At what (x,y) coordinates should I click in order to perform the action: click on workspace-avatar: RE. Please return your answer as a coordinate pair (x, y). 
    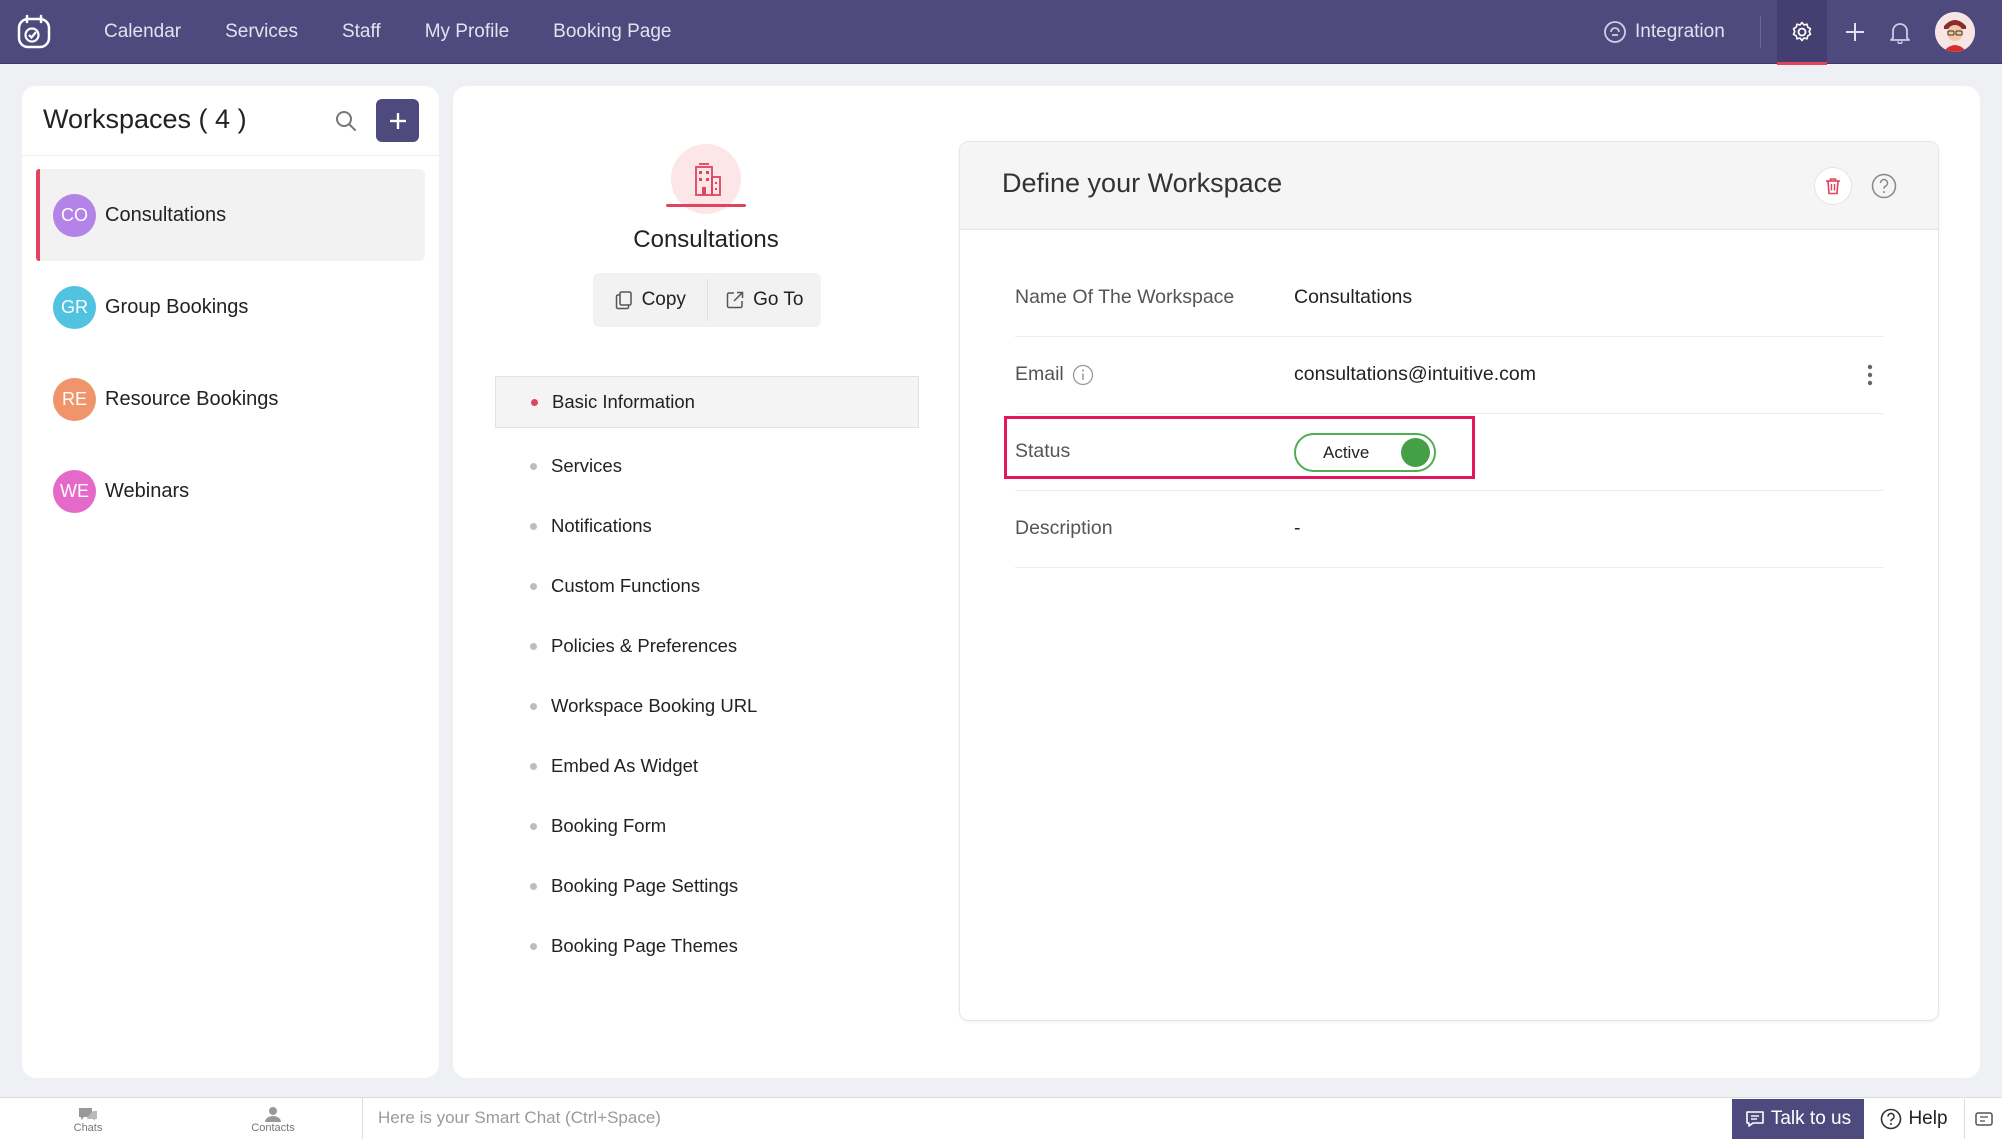
    Looking at the image, I should click on (74, 399).